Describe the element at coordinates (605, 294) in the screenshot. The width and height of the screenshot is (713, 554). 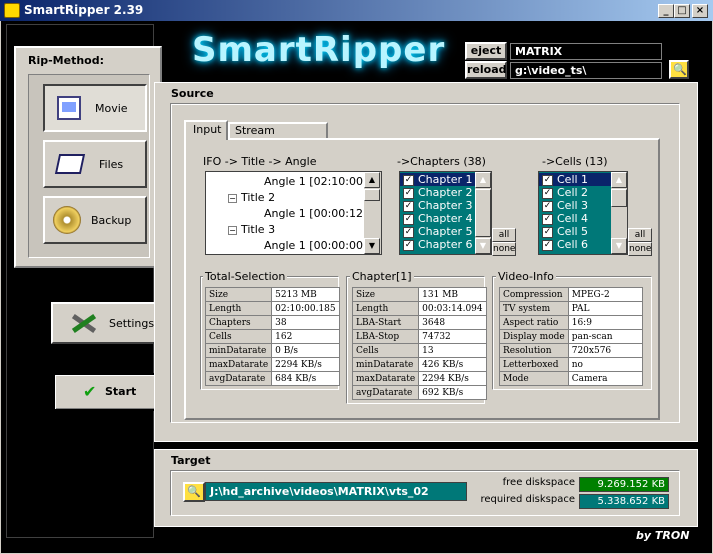
I see `info-value: MPEG-2` at that location.